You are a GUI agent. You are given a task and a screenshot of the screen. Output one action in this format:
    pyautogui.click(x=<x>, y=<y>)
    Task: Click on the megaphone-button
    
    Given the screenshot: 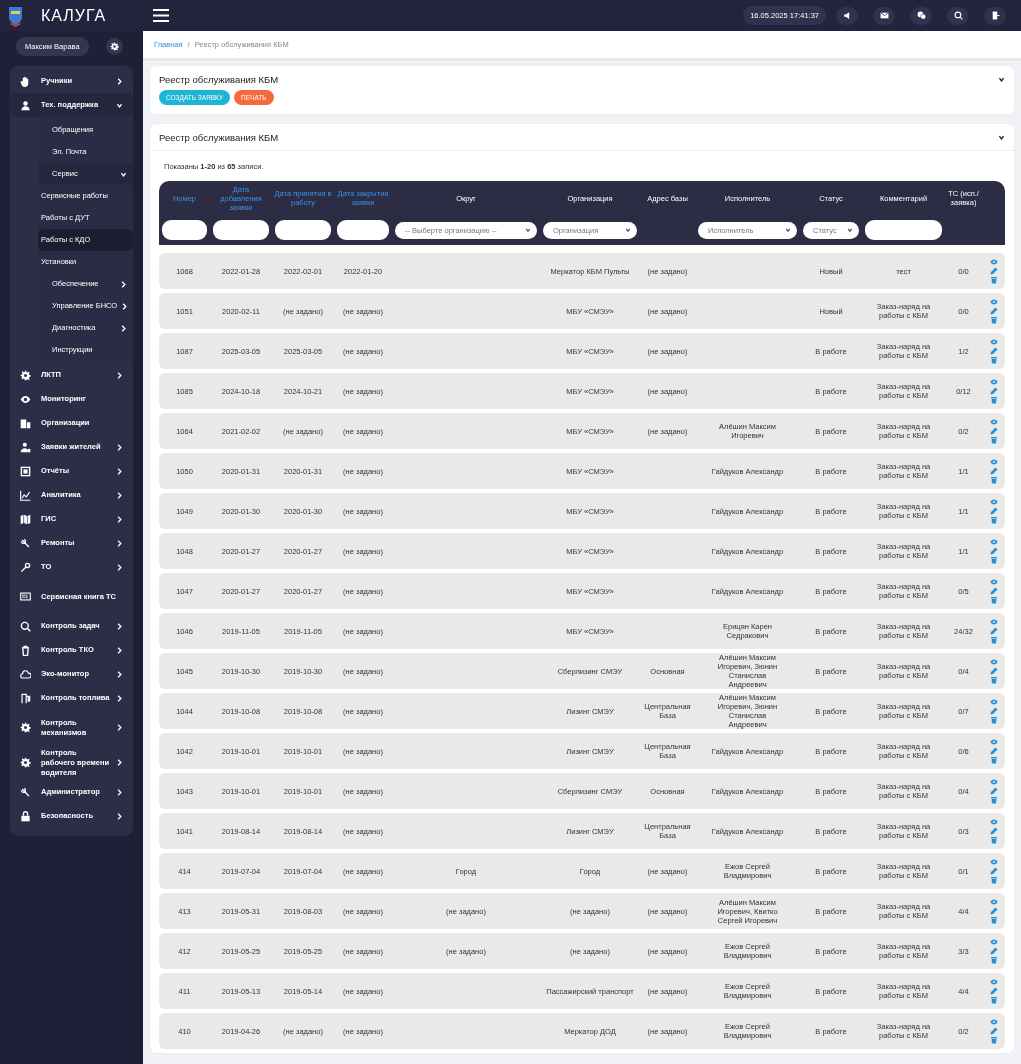 What is the action you would take?
    pyautogui.click(x=847, y=15)
    